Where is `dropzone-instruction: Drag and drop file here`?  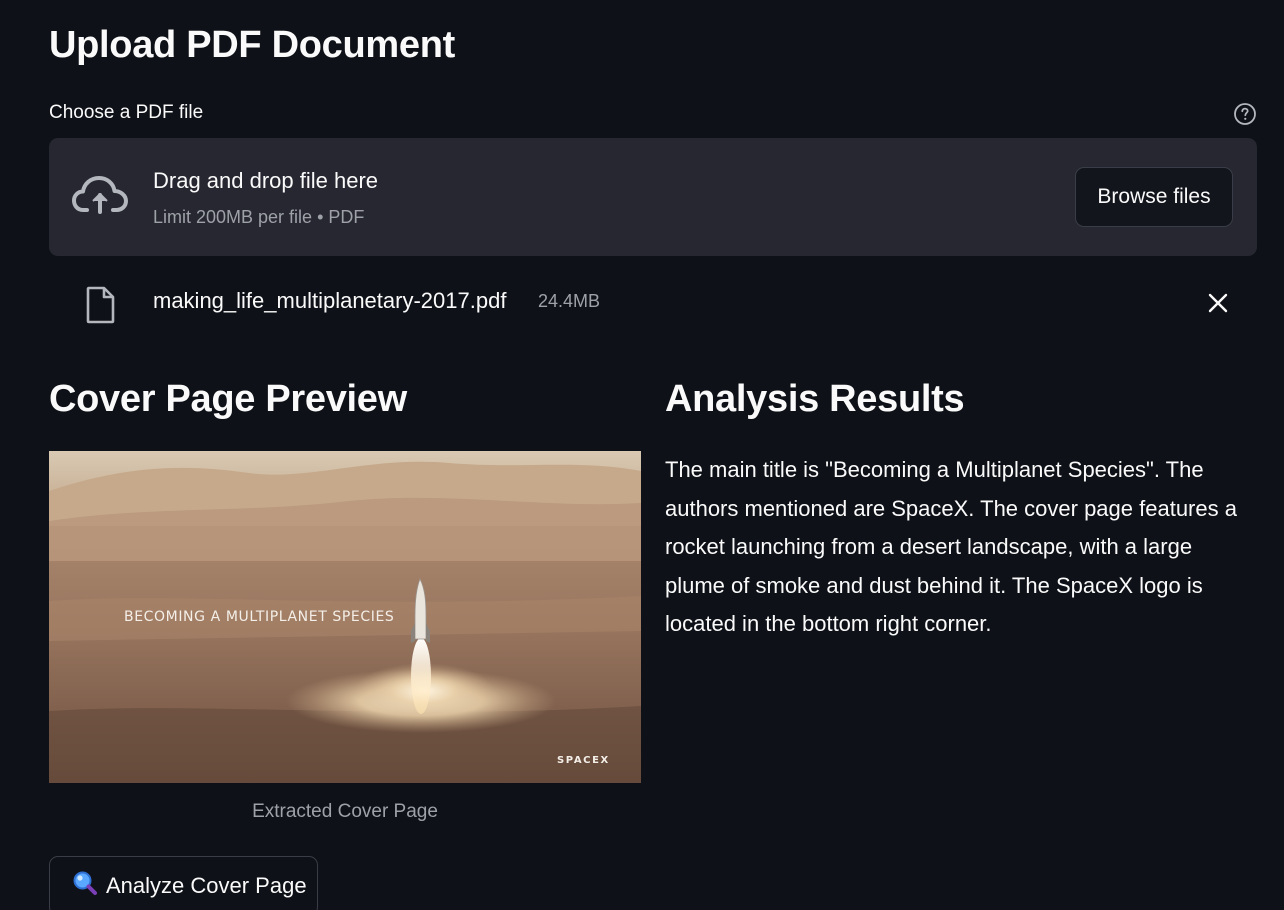 dropzone-instruction: Drag and drop file here is located at coordinates (266, 180).